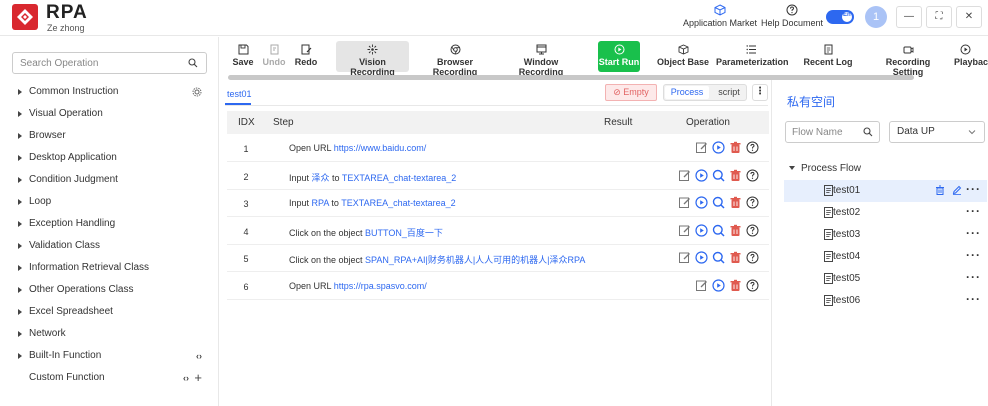 This screenshot has width=988, height=406. What do you see at coordinates (380, 148) in the screenshot?
I see `step-target-link: https://www.baidu.com/` at bounding box center [380, 148].